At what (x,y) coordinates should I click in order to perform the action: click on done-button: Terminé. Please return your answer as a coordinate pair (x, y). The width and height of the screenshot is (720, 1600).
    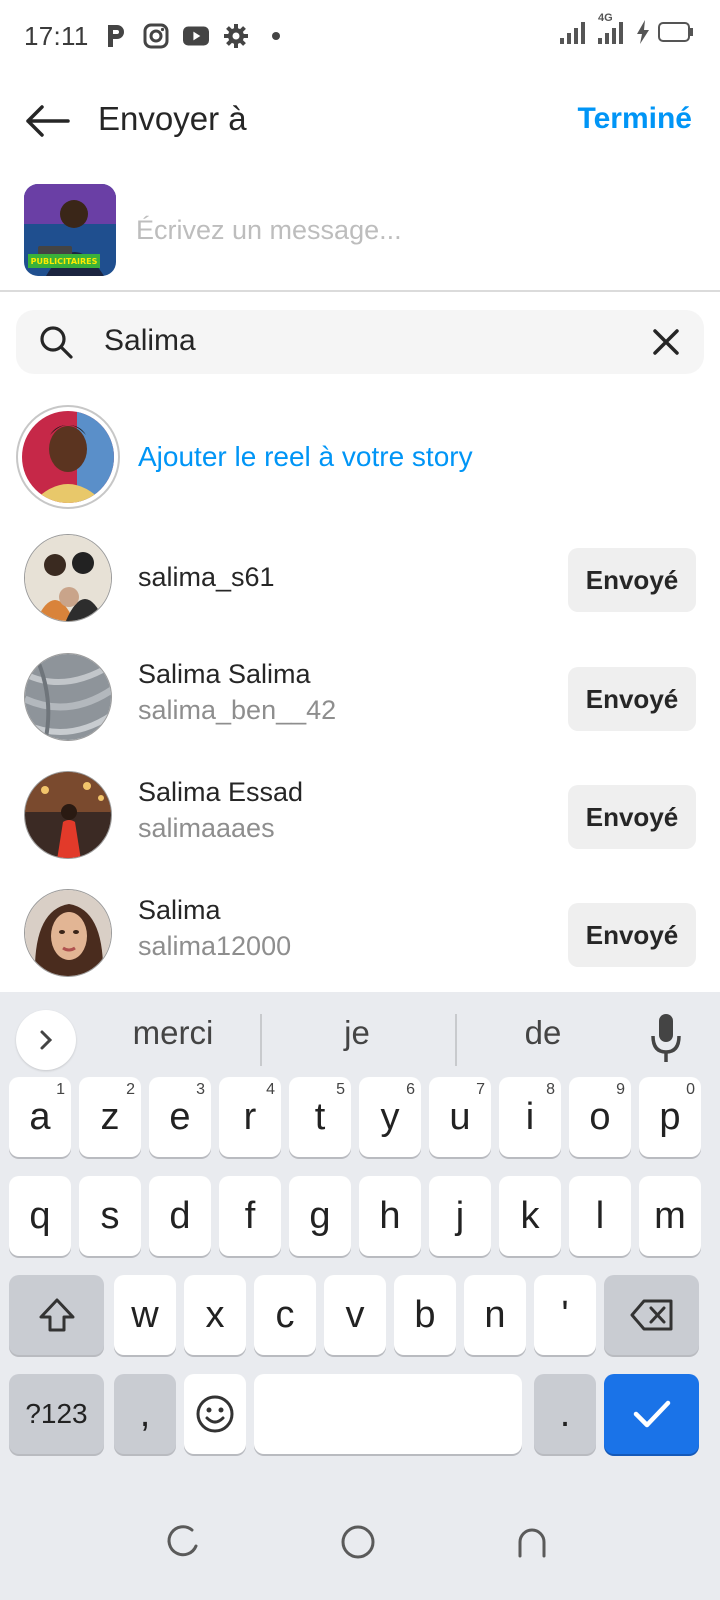
    Looking at the image, I should click on (635, 119).